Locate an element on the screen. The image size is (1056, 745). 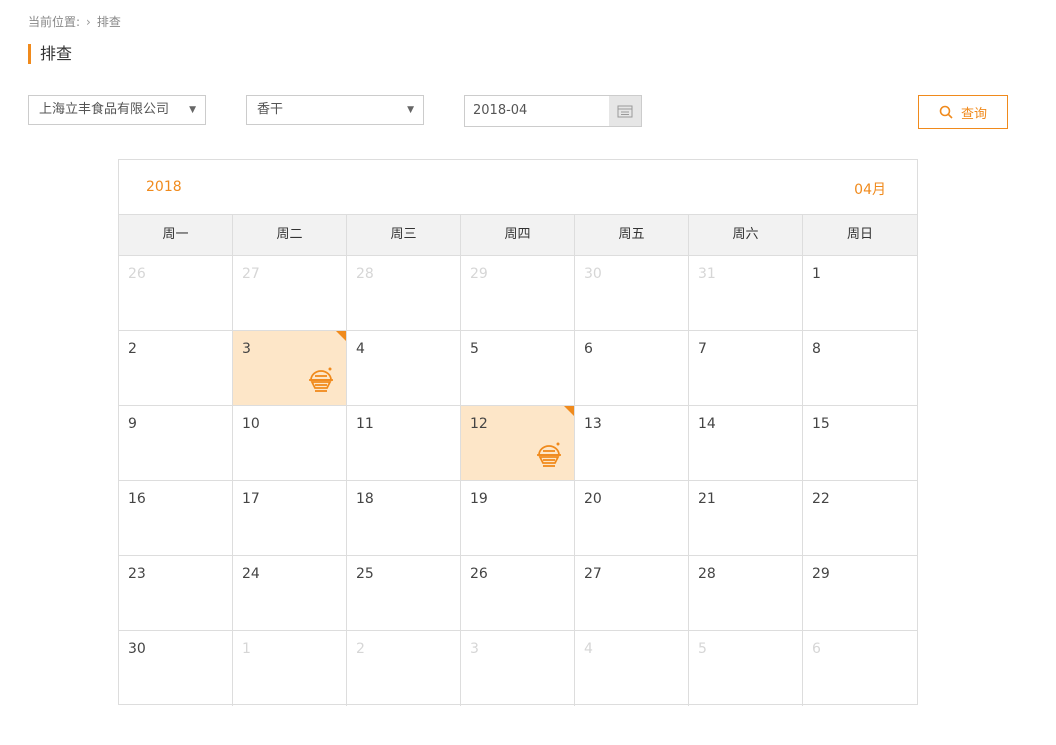
day-number: 8 is located at coordinates (816, 349).